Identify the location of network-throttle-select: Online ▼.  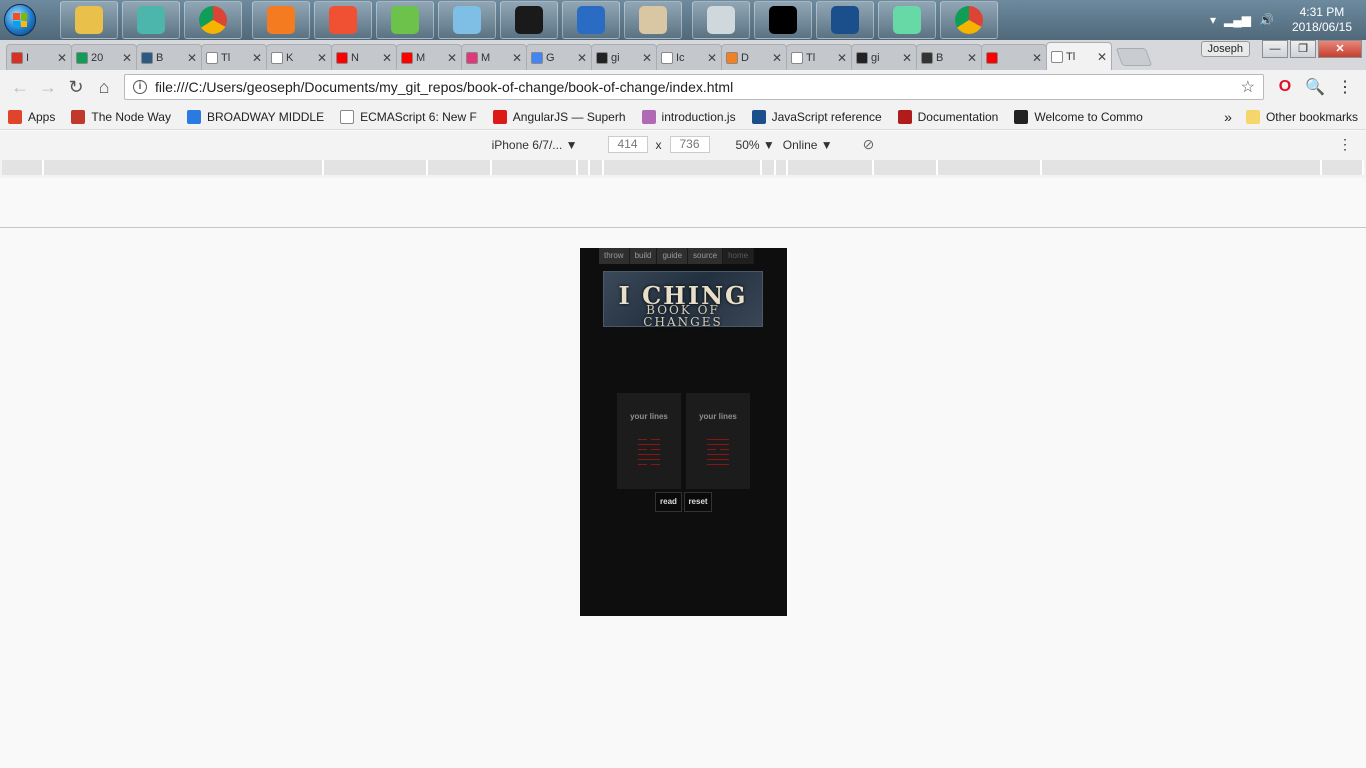
(808, 145).